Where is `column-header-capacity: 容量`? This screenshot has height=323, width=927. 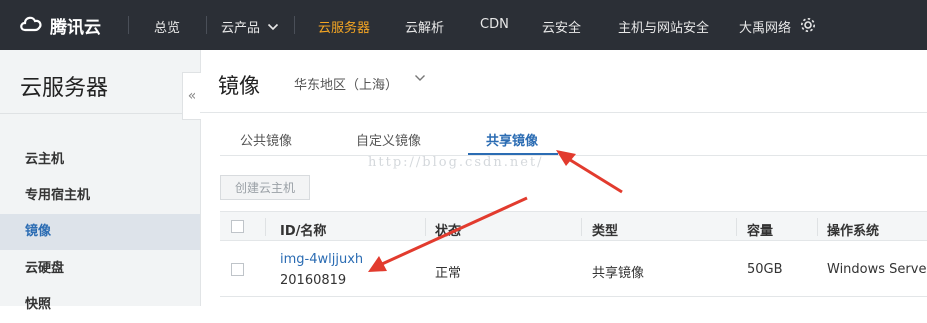
column-header-capacity: 容量 is located at coordinates (760, 229).